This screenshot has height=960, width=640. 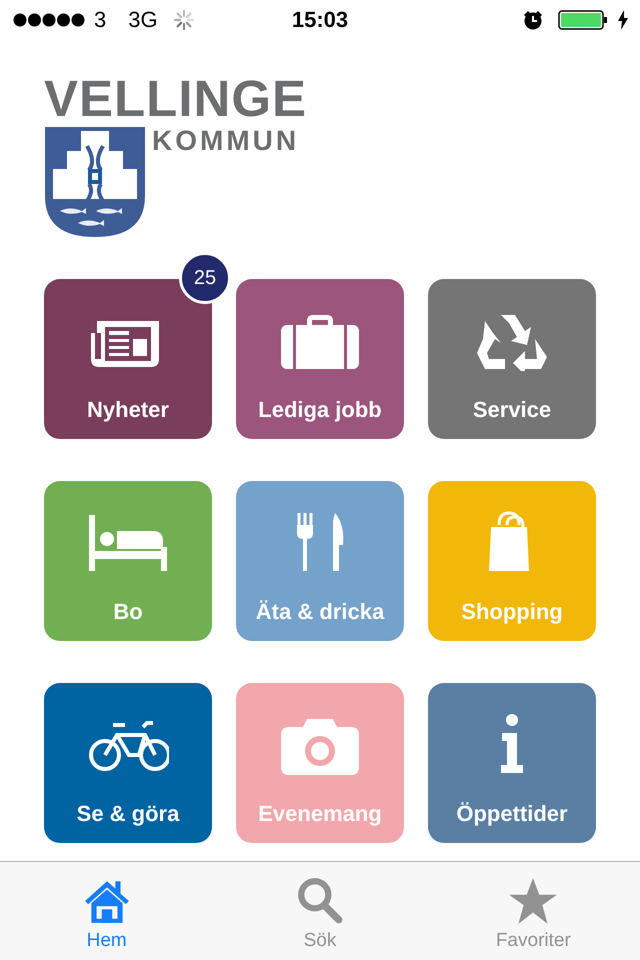 I want to click on activity-spinner-icon, so click(x=184, y=20).